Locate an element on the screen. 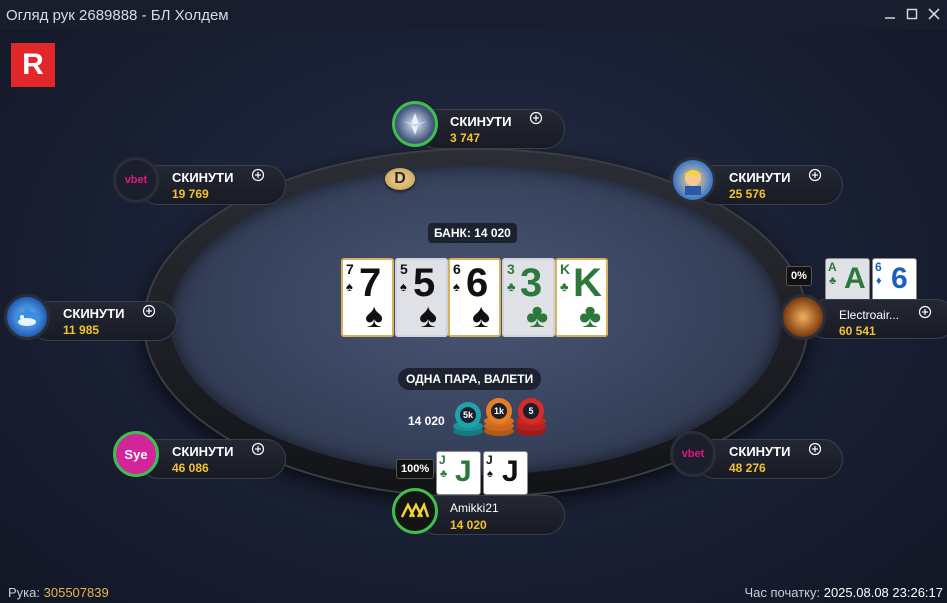 The width and height of the screenshot is (947, 603). player-card-1: A ♣ A is located at coordinates (847, 280).